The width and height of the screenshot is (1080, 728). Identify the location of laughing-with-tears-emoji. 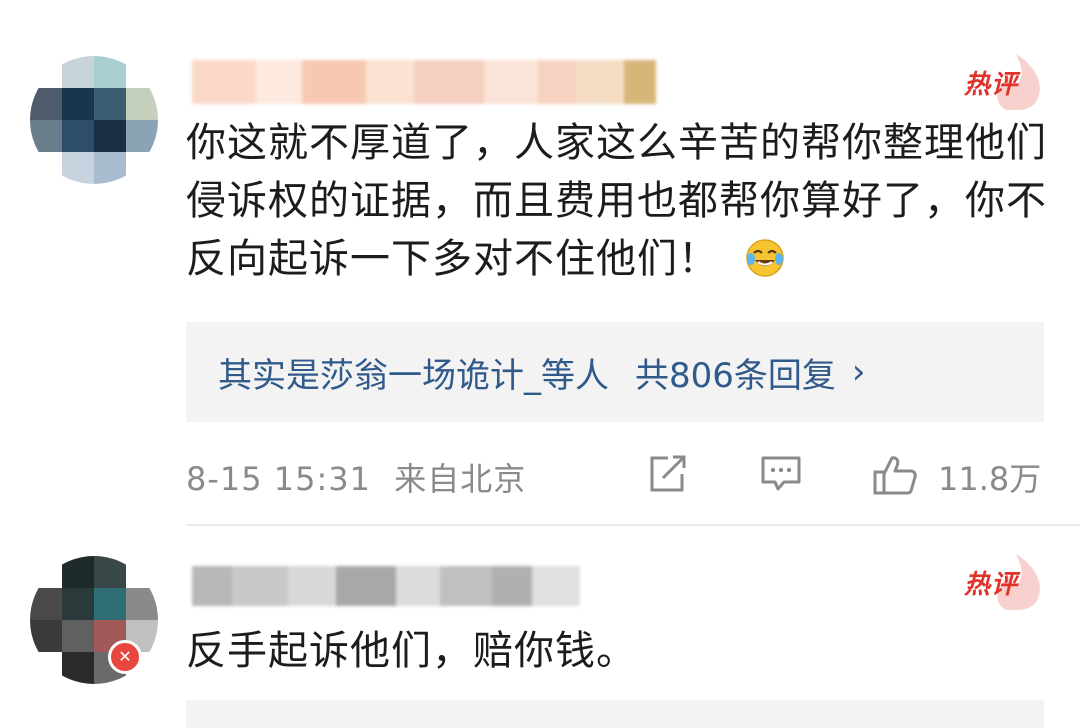
(764, 258).